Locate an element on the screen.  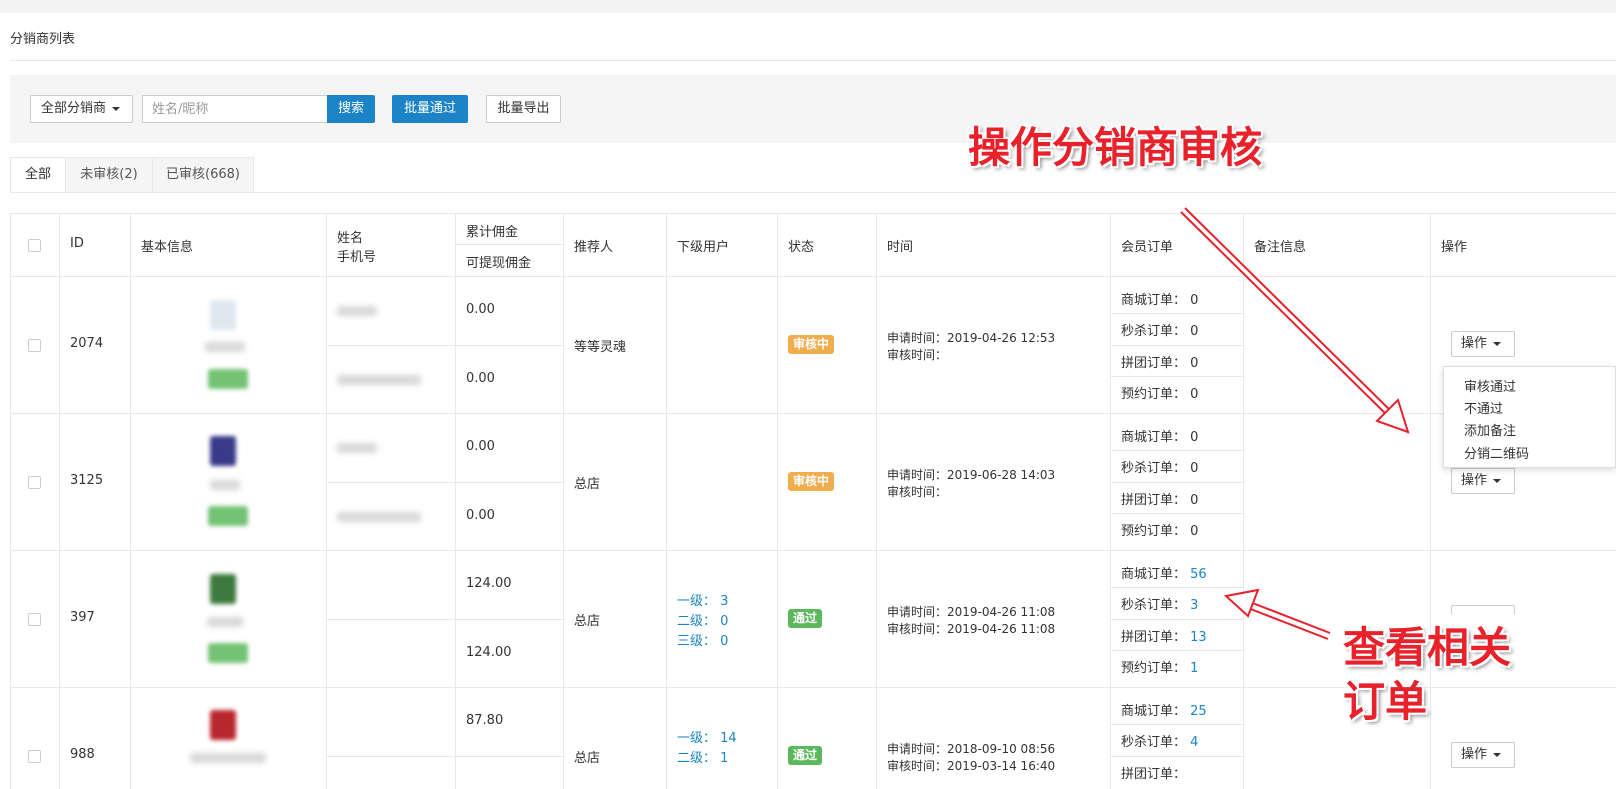
annotation-arrows is located at coordinates (1295, 423).